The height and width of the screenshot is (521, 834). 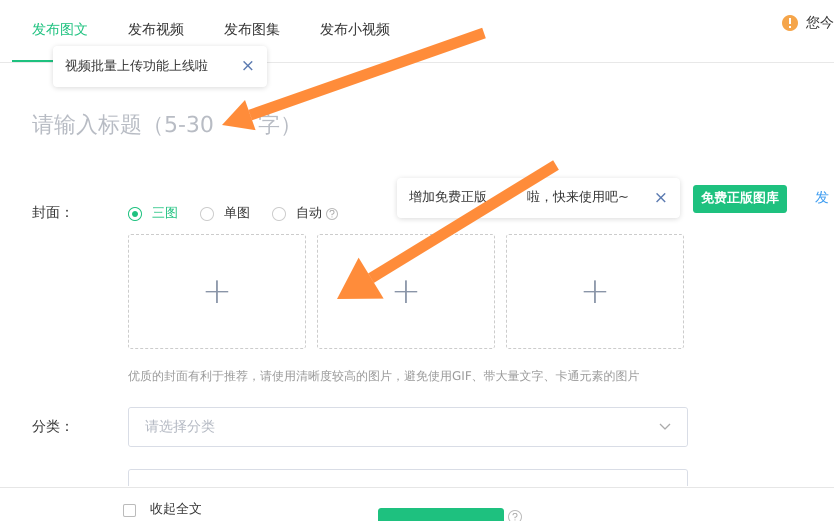 I want to click on radio-option: 自动, so click(x=305, y=214).